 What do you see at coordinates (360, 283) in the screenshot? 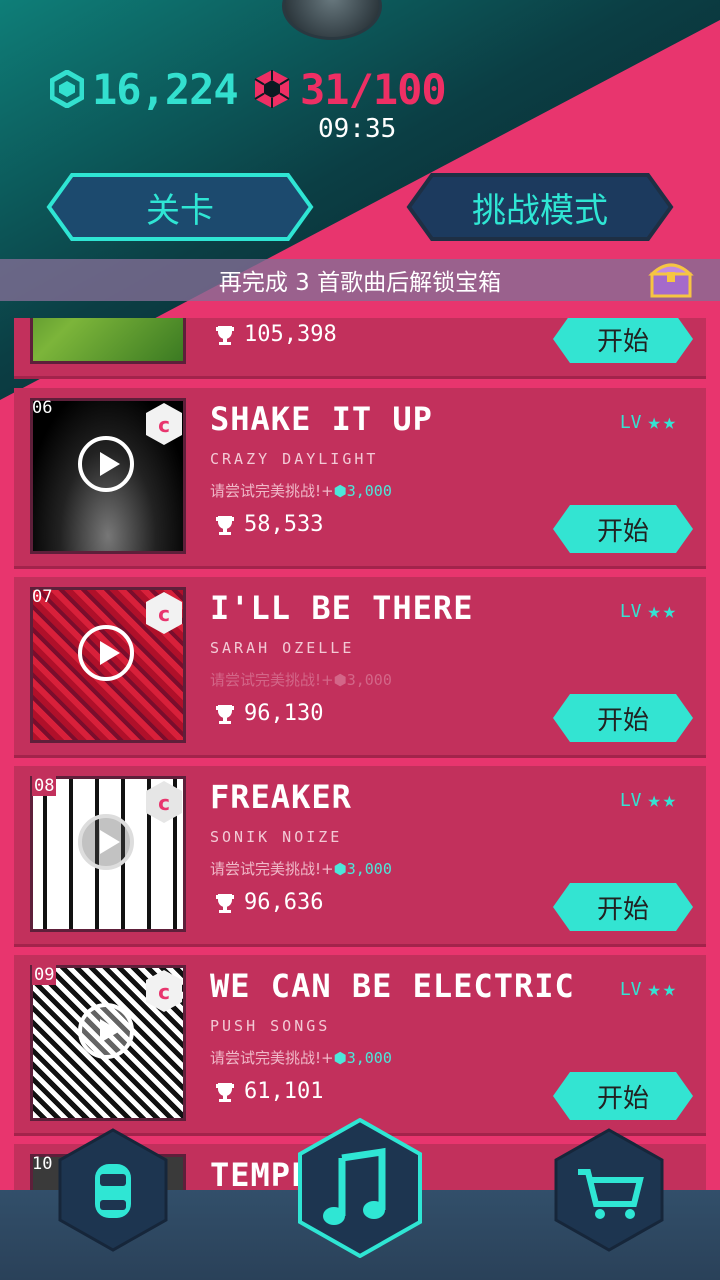
I see `banner-text: 再完成 3 首歌曲后解锁宝箱` at bounding box center [360, 283].